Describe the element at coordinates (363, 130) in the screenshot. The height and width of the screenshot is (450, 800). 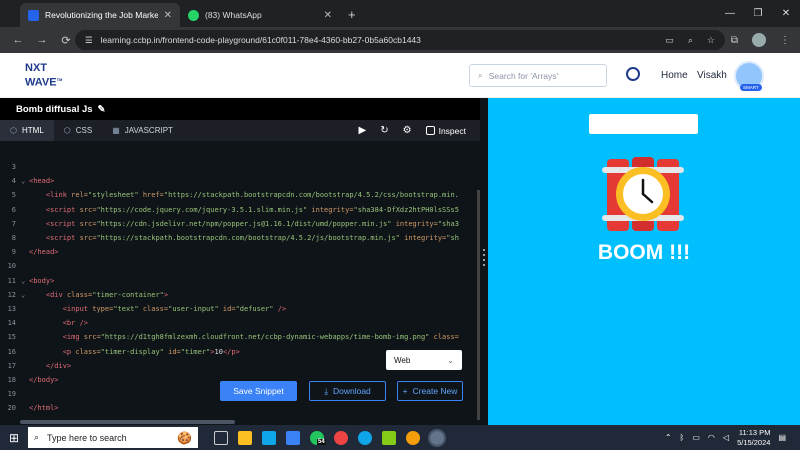
I see `run-play-icon: ▶` at that location.